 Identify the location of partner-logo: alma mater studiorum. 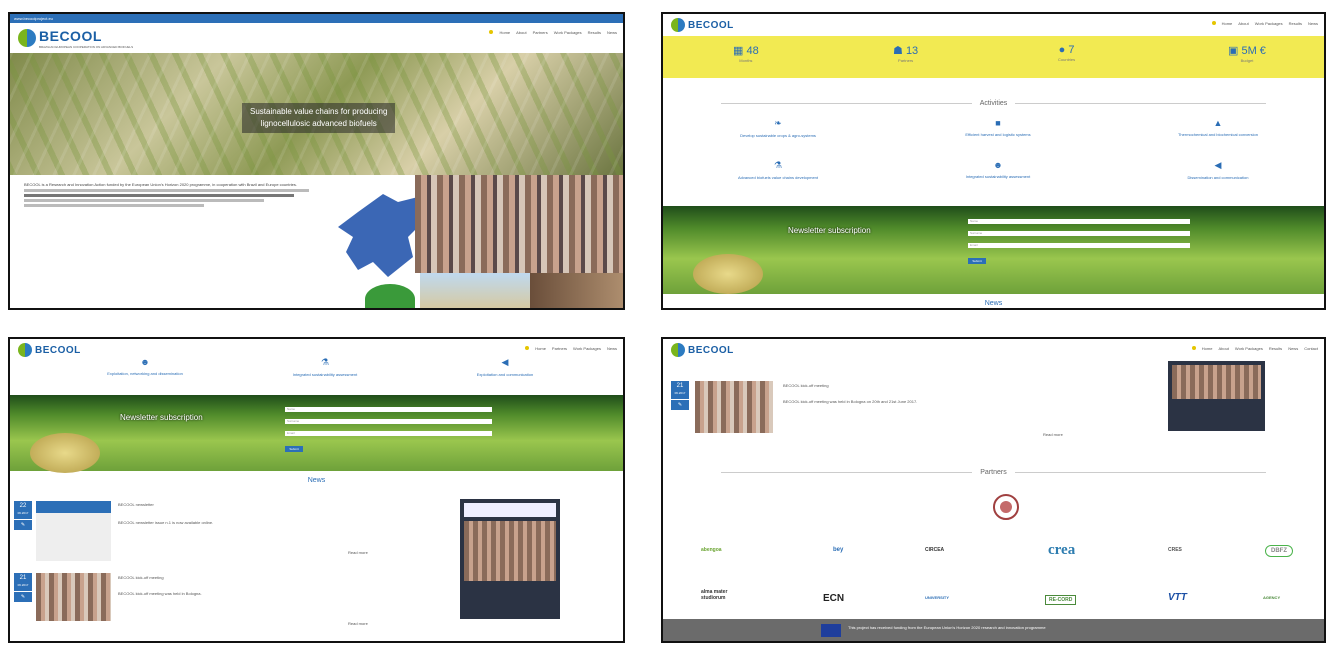
(721, 595).